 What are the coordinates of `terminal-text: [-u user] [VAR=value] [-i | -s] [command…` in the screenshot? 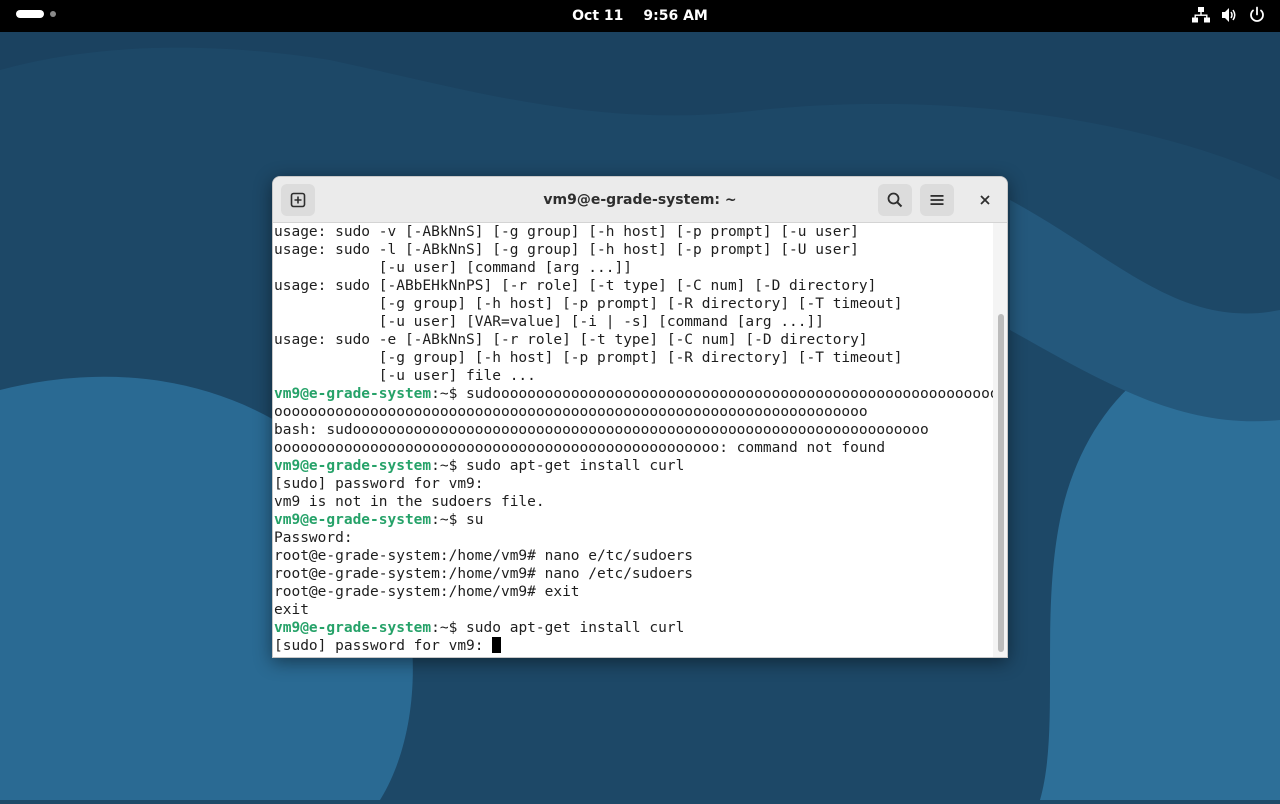 It's located at (549, 322).